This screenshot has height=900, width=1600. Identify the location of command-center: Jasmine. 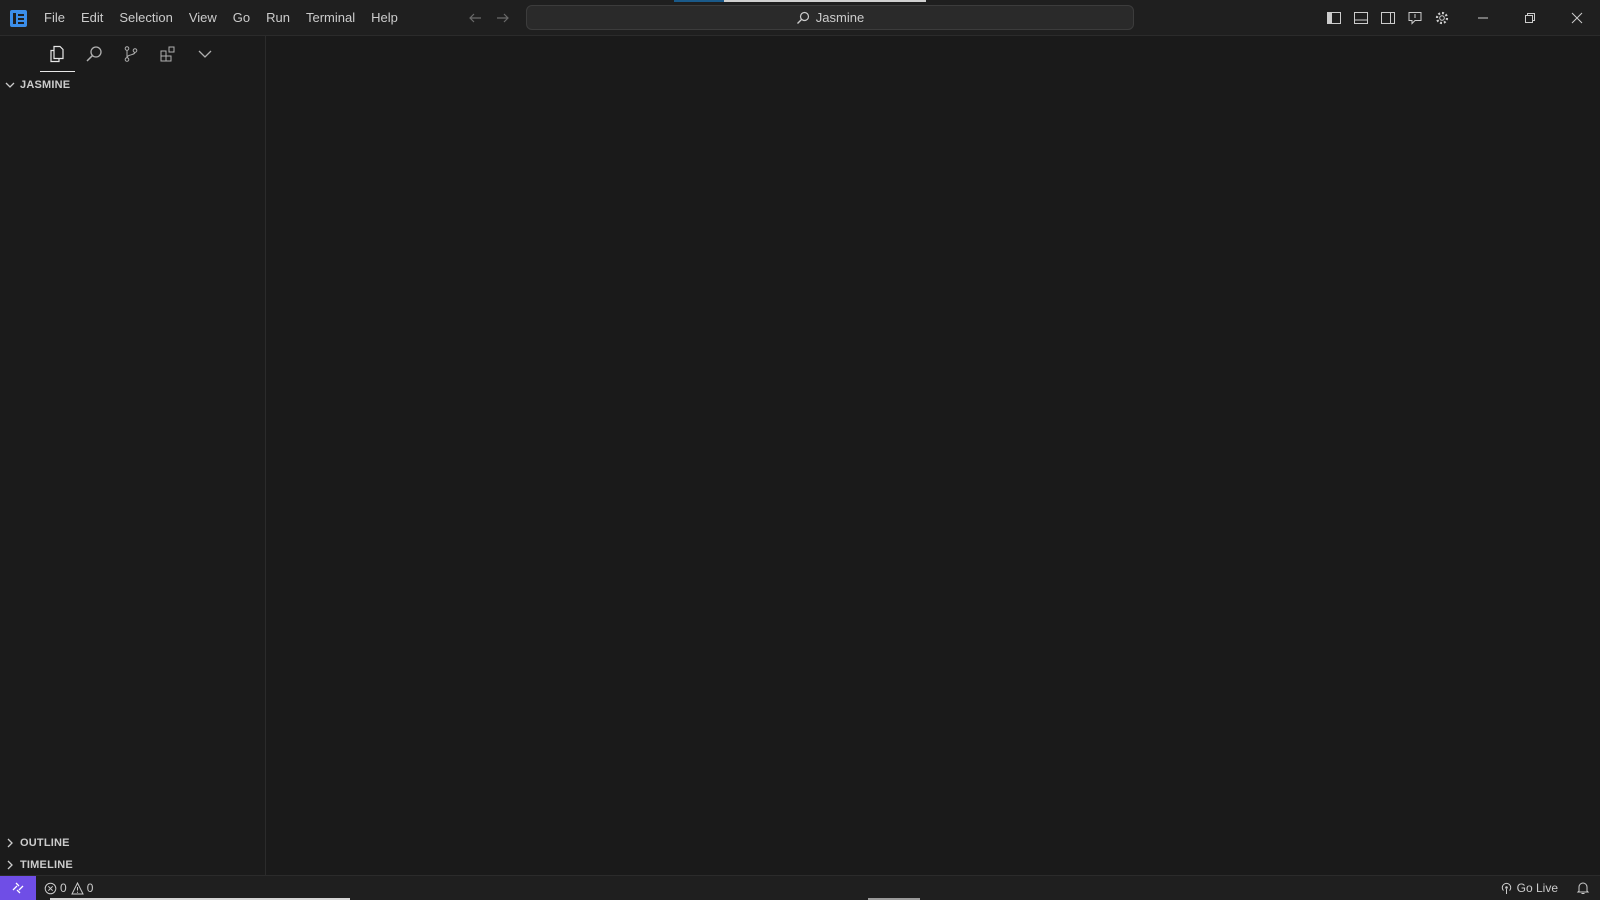
(830, 17).